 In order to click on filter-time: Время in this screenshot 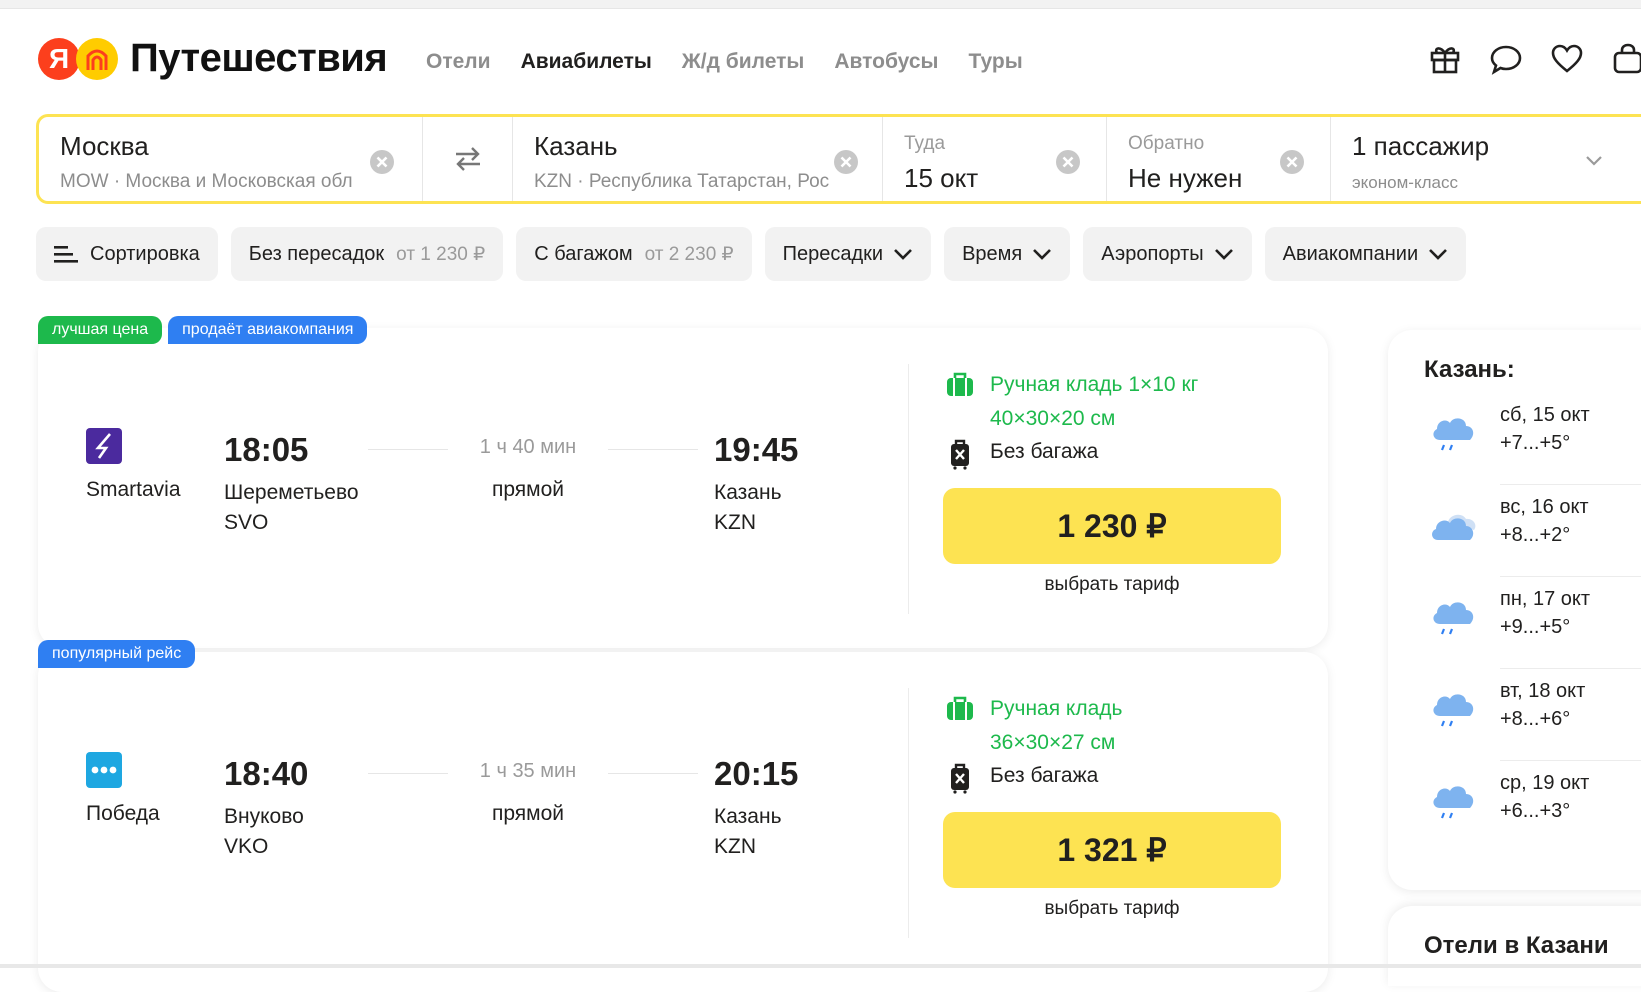, I will do `click(1007, 254)`.